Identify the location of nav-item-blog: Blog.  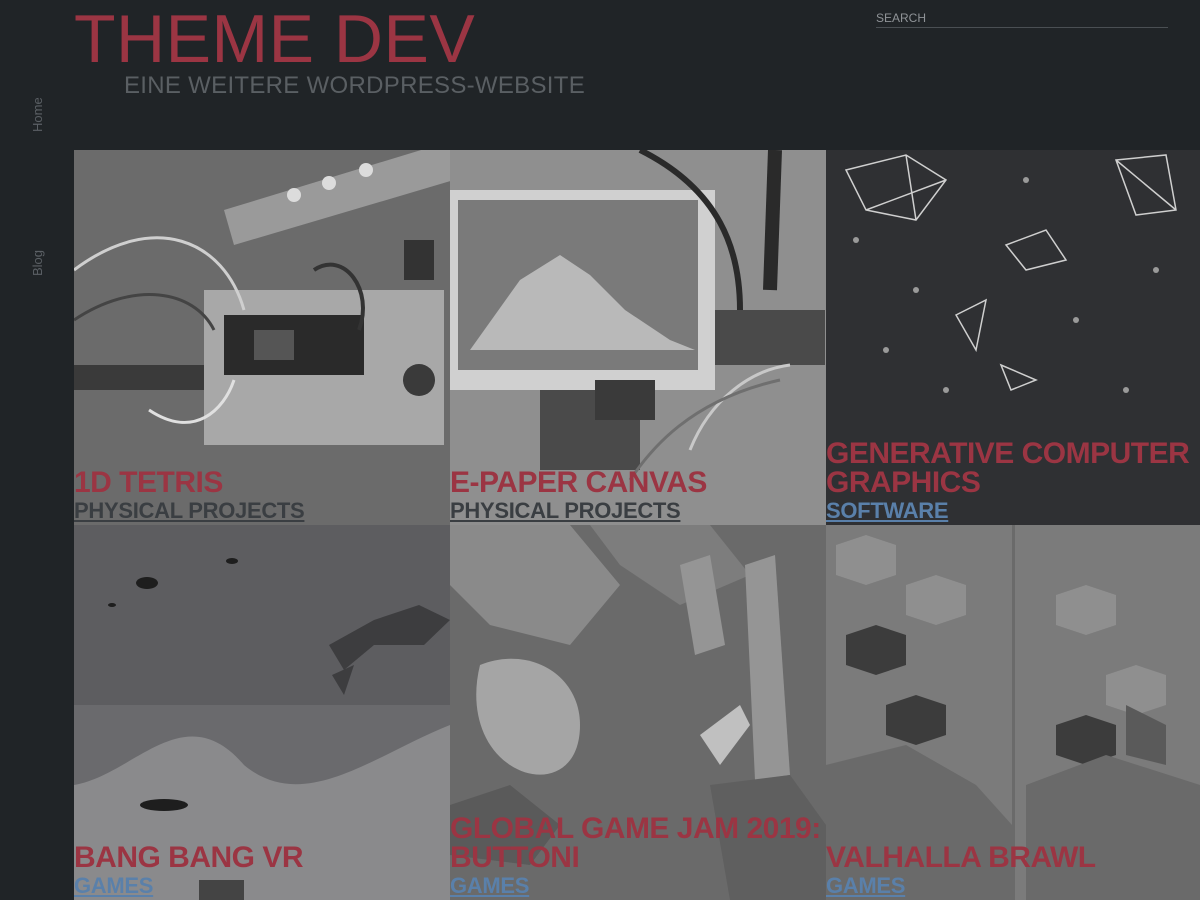
(37, 263).